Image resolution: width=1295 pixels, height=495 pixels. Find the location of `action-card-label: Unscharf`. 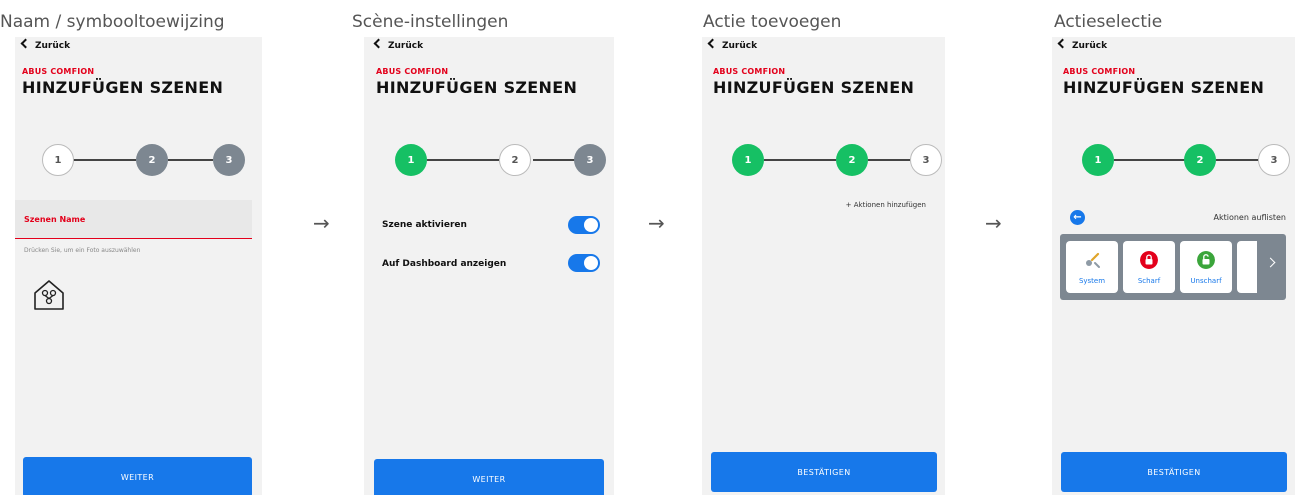

action-card-label: Unscharf is located at coordinates (1206, 281).